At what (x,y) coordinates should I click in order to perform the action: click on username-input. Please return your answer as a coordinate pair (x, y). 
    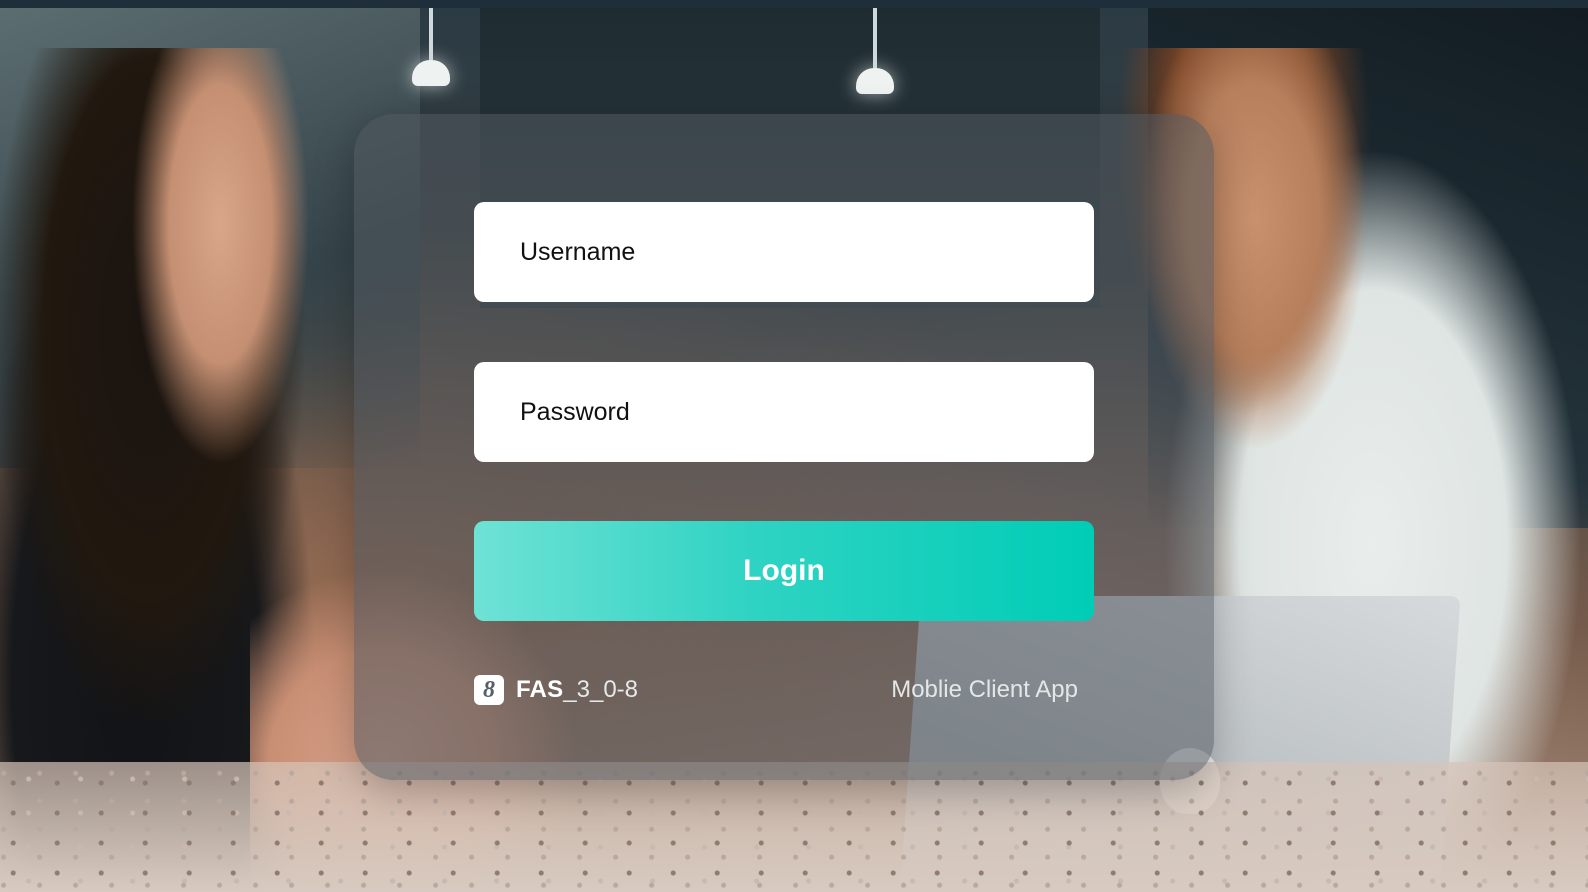
    Looking at the image, I should click on (784, 252).